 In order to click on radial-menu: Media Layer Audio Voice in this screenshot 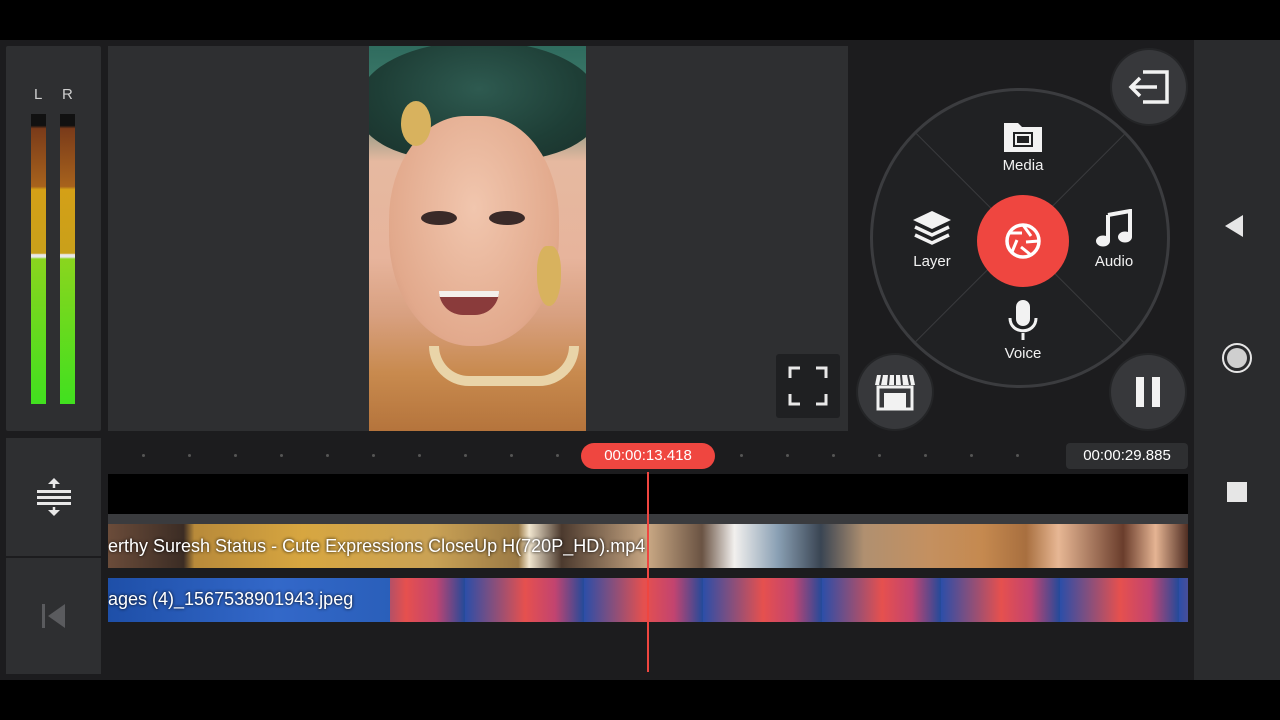, I will do `click(1020, 238)`.